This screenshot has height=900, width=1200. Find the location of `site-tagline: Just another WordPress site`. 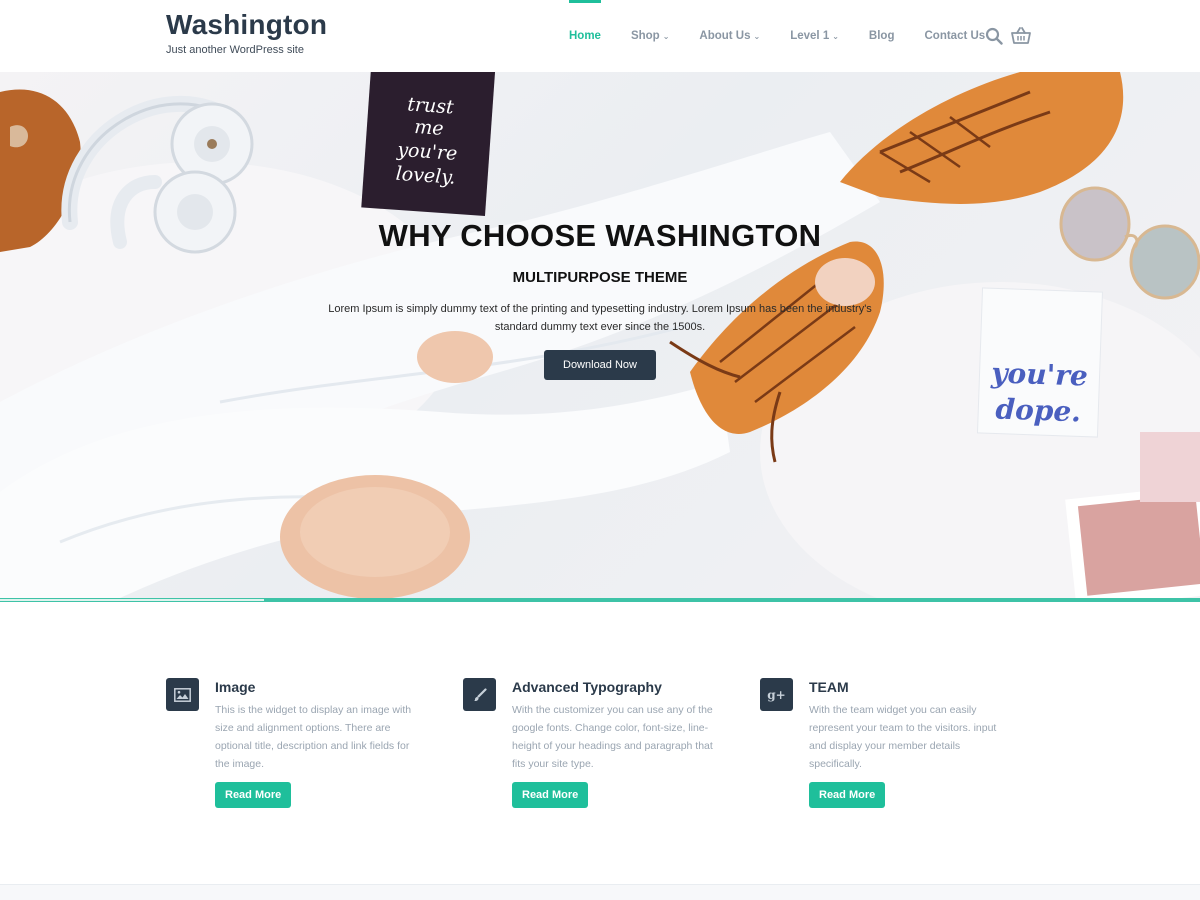

site-tagline: Just another WordPress site is located at coordinates (235, 50).